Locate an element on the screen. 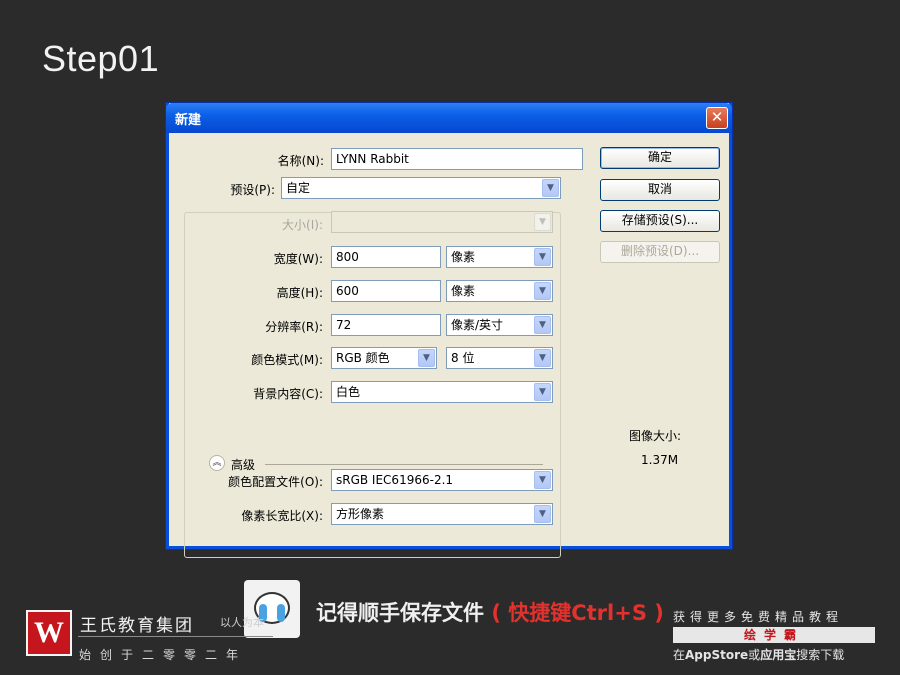 Image resolution: width=900 pixels, height=675 pixels. bit-depth-value: 8 位 is located at coordinates (463, 358).